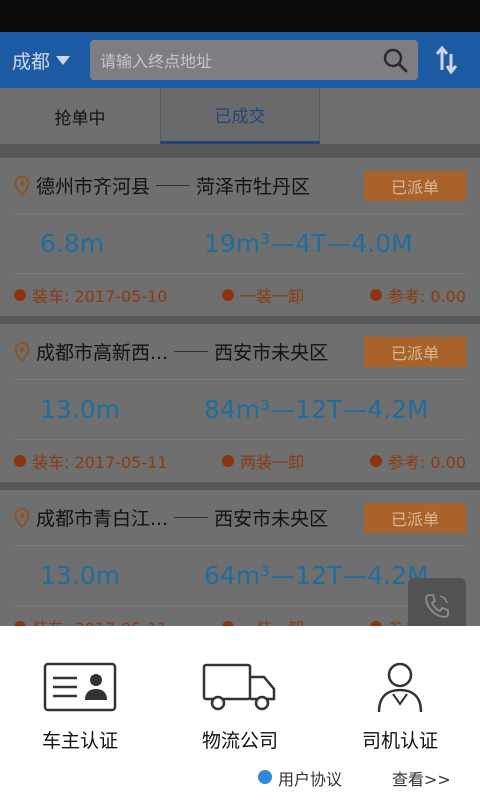 The height and width of the screenshot is (800, 480). What do you see at coordinates (308, 243) in the screenshot?
I see `cargo-spec: 19m³—4T—4.0M` at bounding box center [308, 243].